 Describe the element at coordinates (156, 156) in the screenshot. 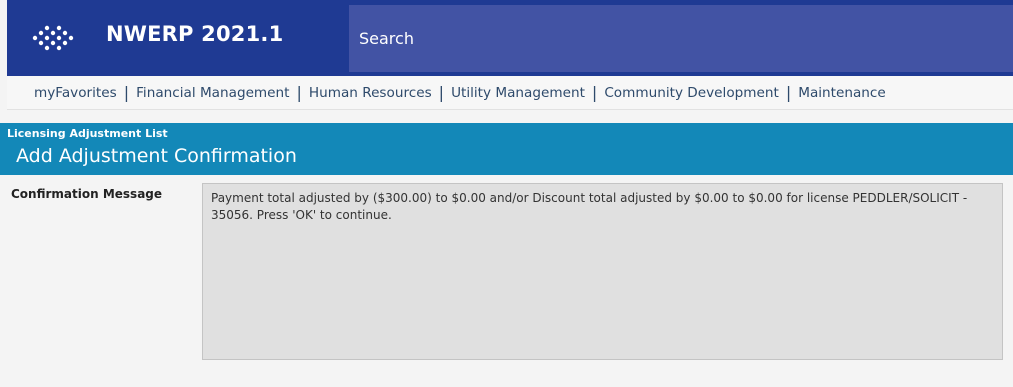

I see `page-title: Add Adjustment Confirmation` at that location.